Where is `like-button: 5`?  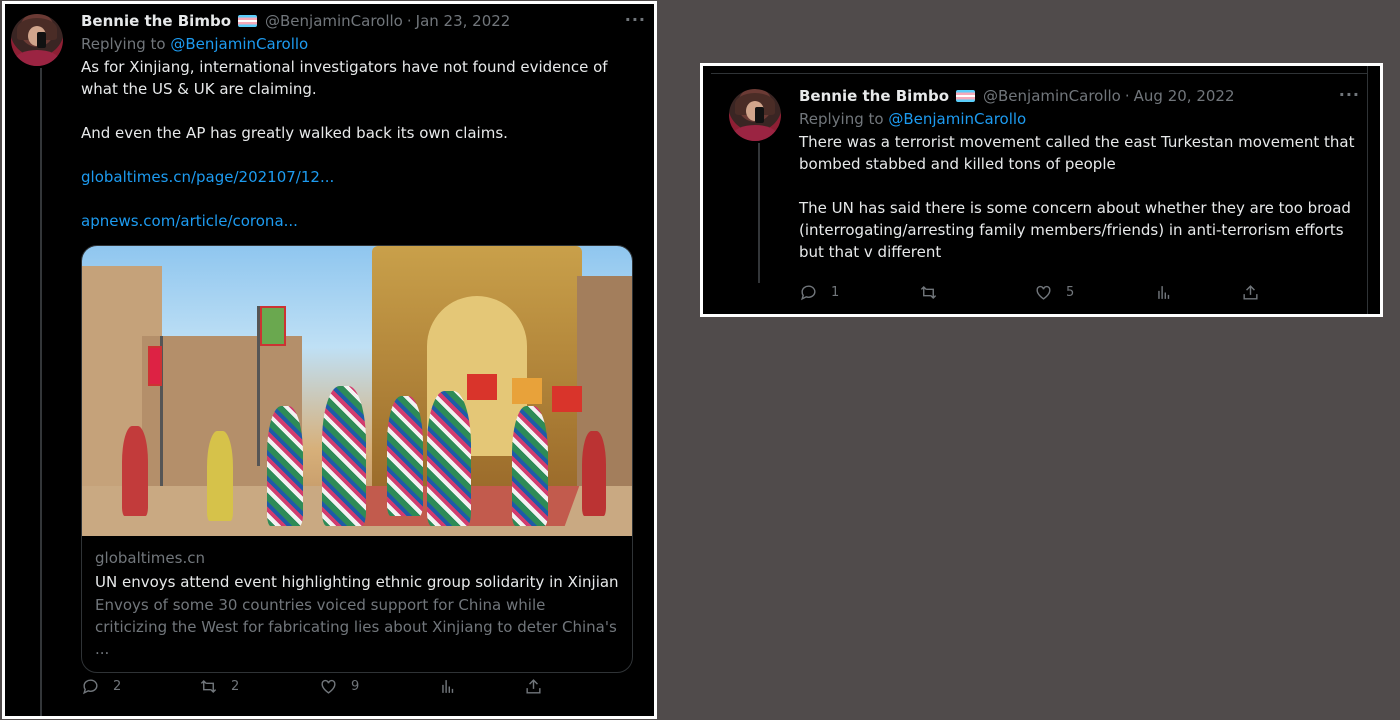
like-button: 5 is located at coordinates (1054, 292).